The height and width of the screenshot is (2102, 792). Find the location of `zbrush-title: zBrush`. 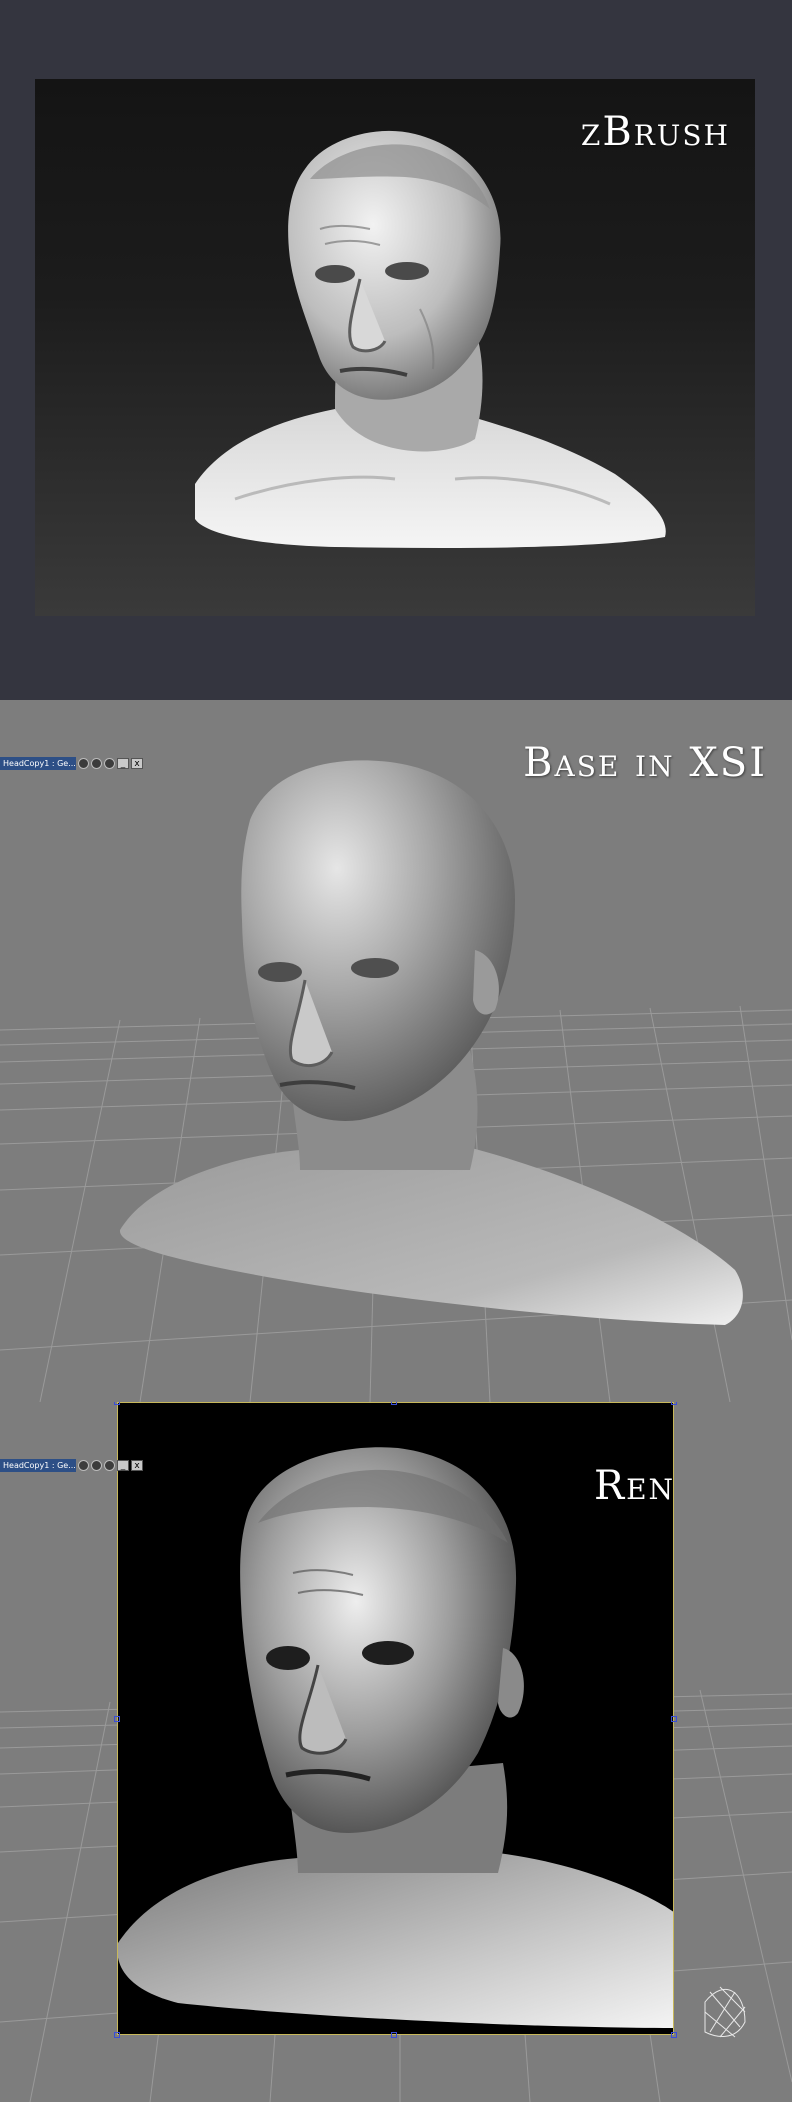

zbrush-title: zBrush is located at coordinates (655, 132).